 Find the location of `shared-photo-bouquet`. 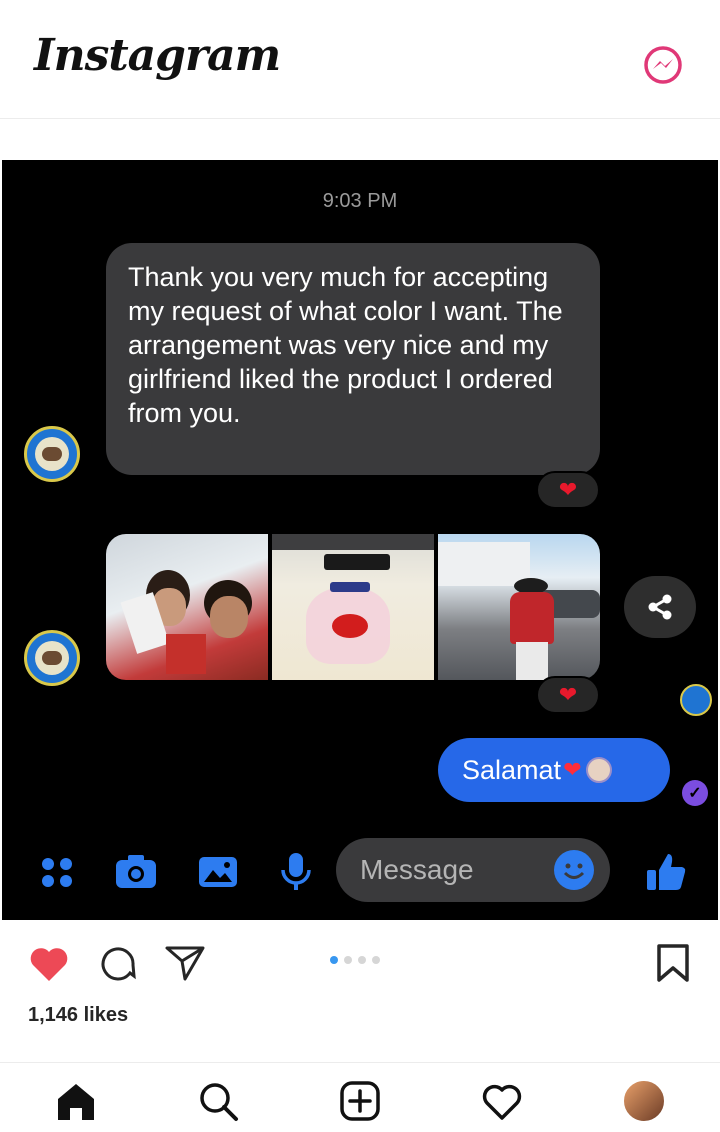

shared-photo-bouquet is located at coordinates (353, 607).